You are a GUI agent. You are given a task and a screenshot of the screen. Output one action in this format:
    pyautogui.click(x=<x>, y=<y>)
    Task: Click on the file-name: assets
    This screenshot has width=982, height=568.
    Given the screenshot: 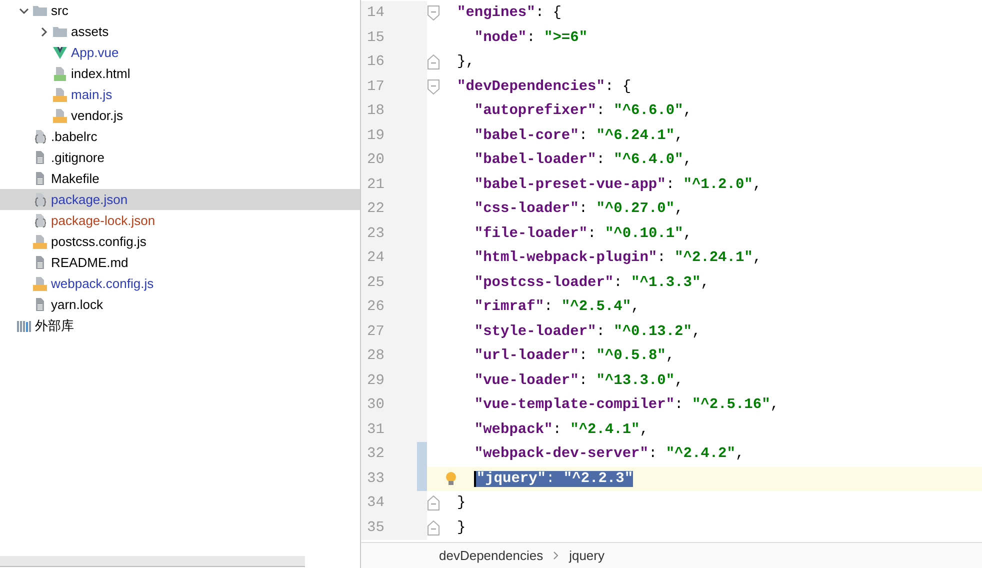 What is the action you would take?
    pyautogui.click(x=90, y=31)
    